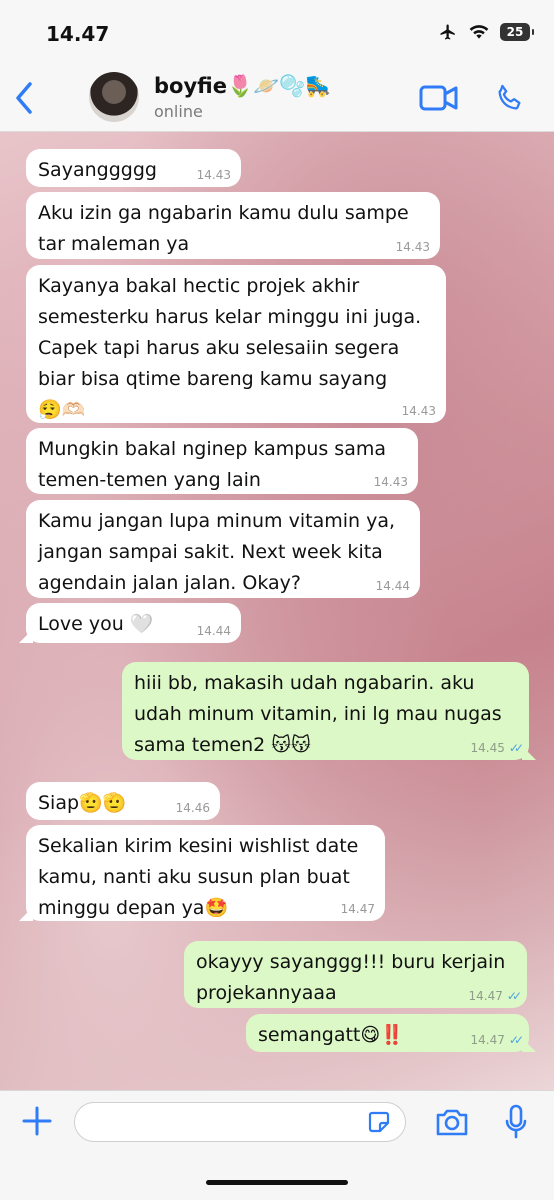 Image resolution: width=554 pixels, height=1200 pixels. I want to click on back-button, so click(25, 98).